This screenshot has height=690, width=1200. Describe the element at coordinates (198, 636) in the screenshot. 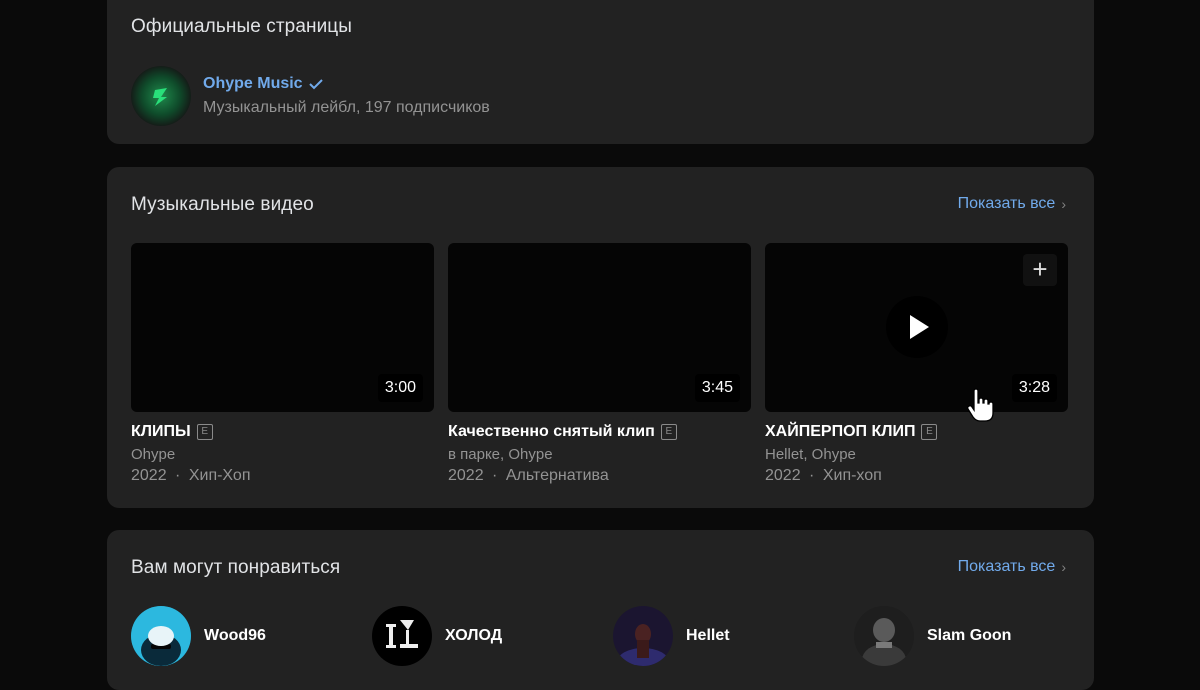

I see `artist-card: Wood96` at that location.